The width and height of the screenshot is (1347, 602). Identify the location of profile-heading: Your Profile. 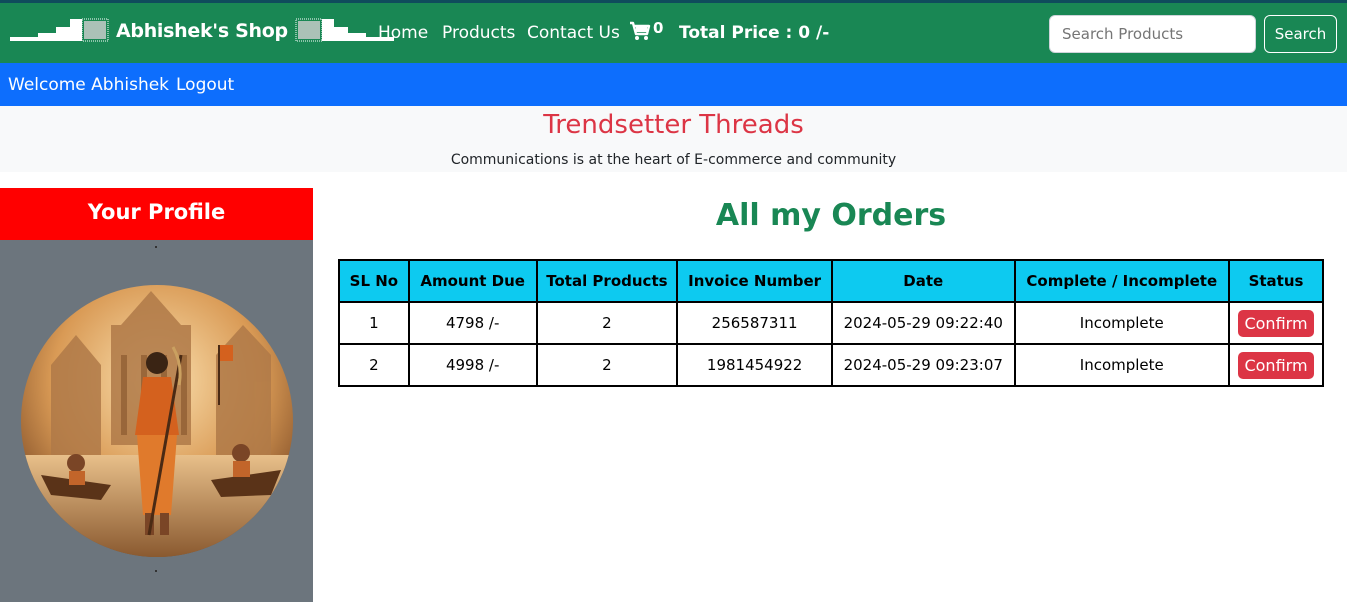
(156, 214).